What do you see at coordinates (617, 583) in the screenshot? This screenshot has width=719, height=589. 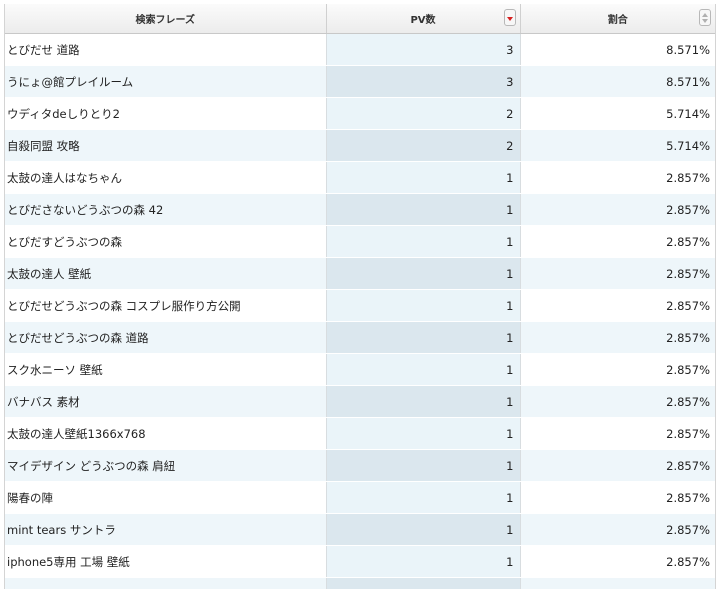 I see `cell-ratio` at bounding box center [617, 583].